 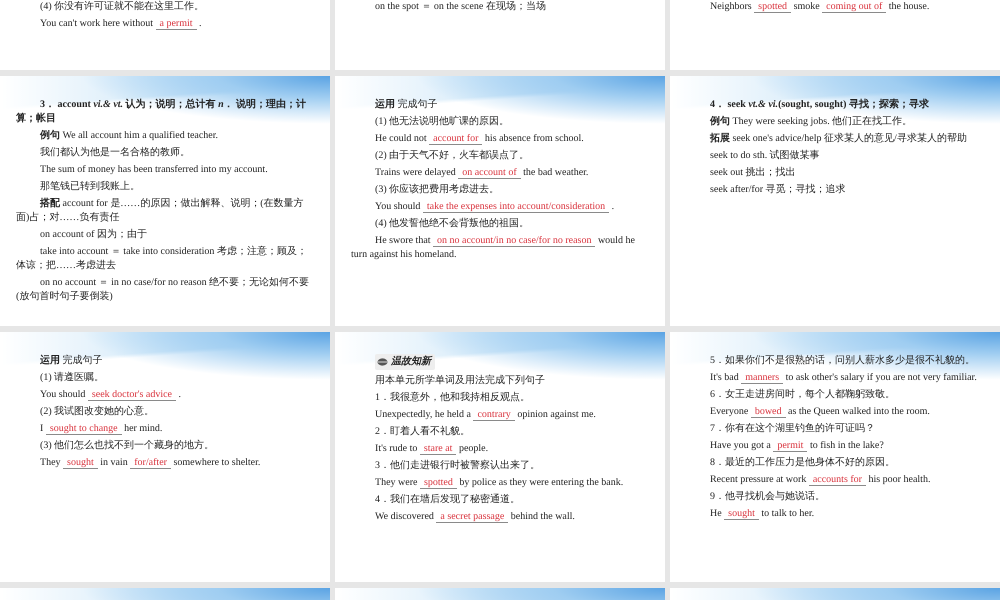 What do you see at coordinates (437, 189) in the screenshot?
I see `sentence-text: (3) 你应该把费用考虑进去。` at bounding box center [437, 189].